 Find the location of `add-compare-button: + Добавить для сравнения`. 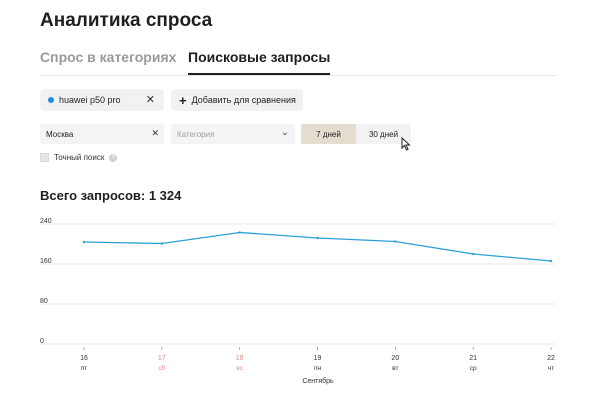

add-compare-button: + Добавить для сравнения is located at coordinates (237, 100).